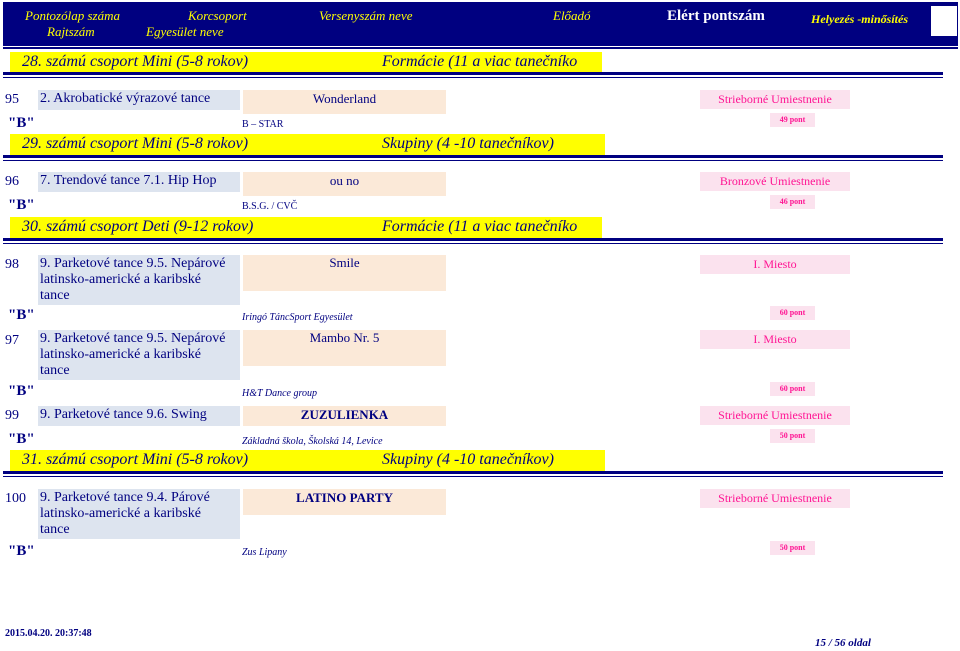 This screenshot has width=960, height=651. What do you see at coordinates (344, 184) in the screenshot?
I see `performance-title: ou no` at bounding box center [344, 184].